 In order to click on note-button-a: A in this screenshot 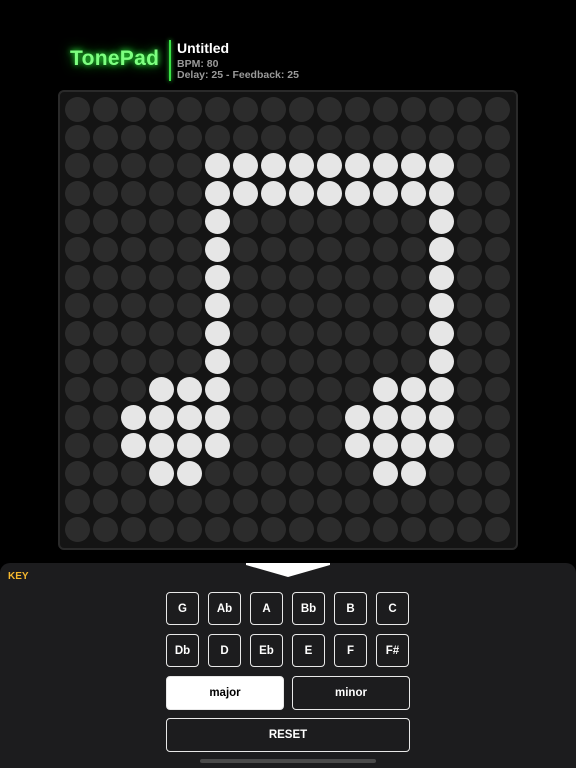, I will do `click(266, 608)`.